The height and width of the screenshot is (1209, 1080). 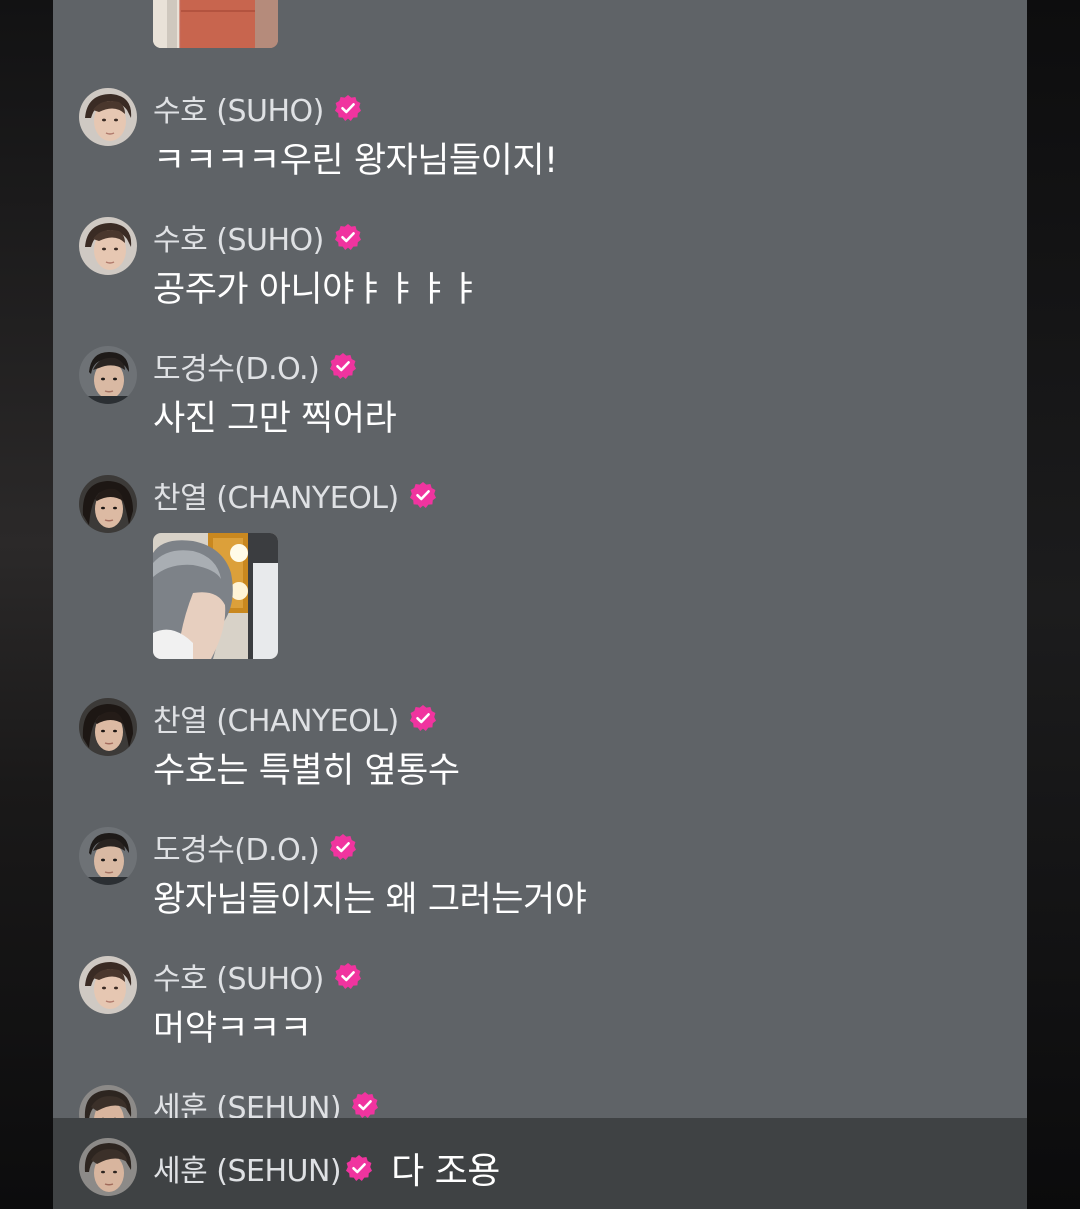 What do you see at coordinates (445, 1171) in the screenshot?
I see `latest-message-text: 다 조용` at bounding box center [445, 1171].